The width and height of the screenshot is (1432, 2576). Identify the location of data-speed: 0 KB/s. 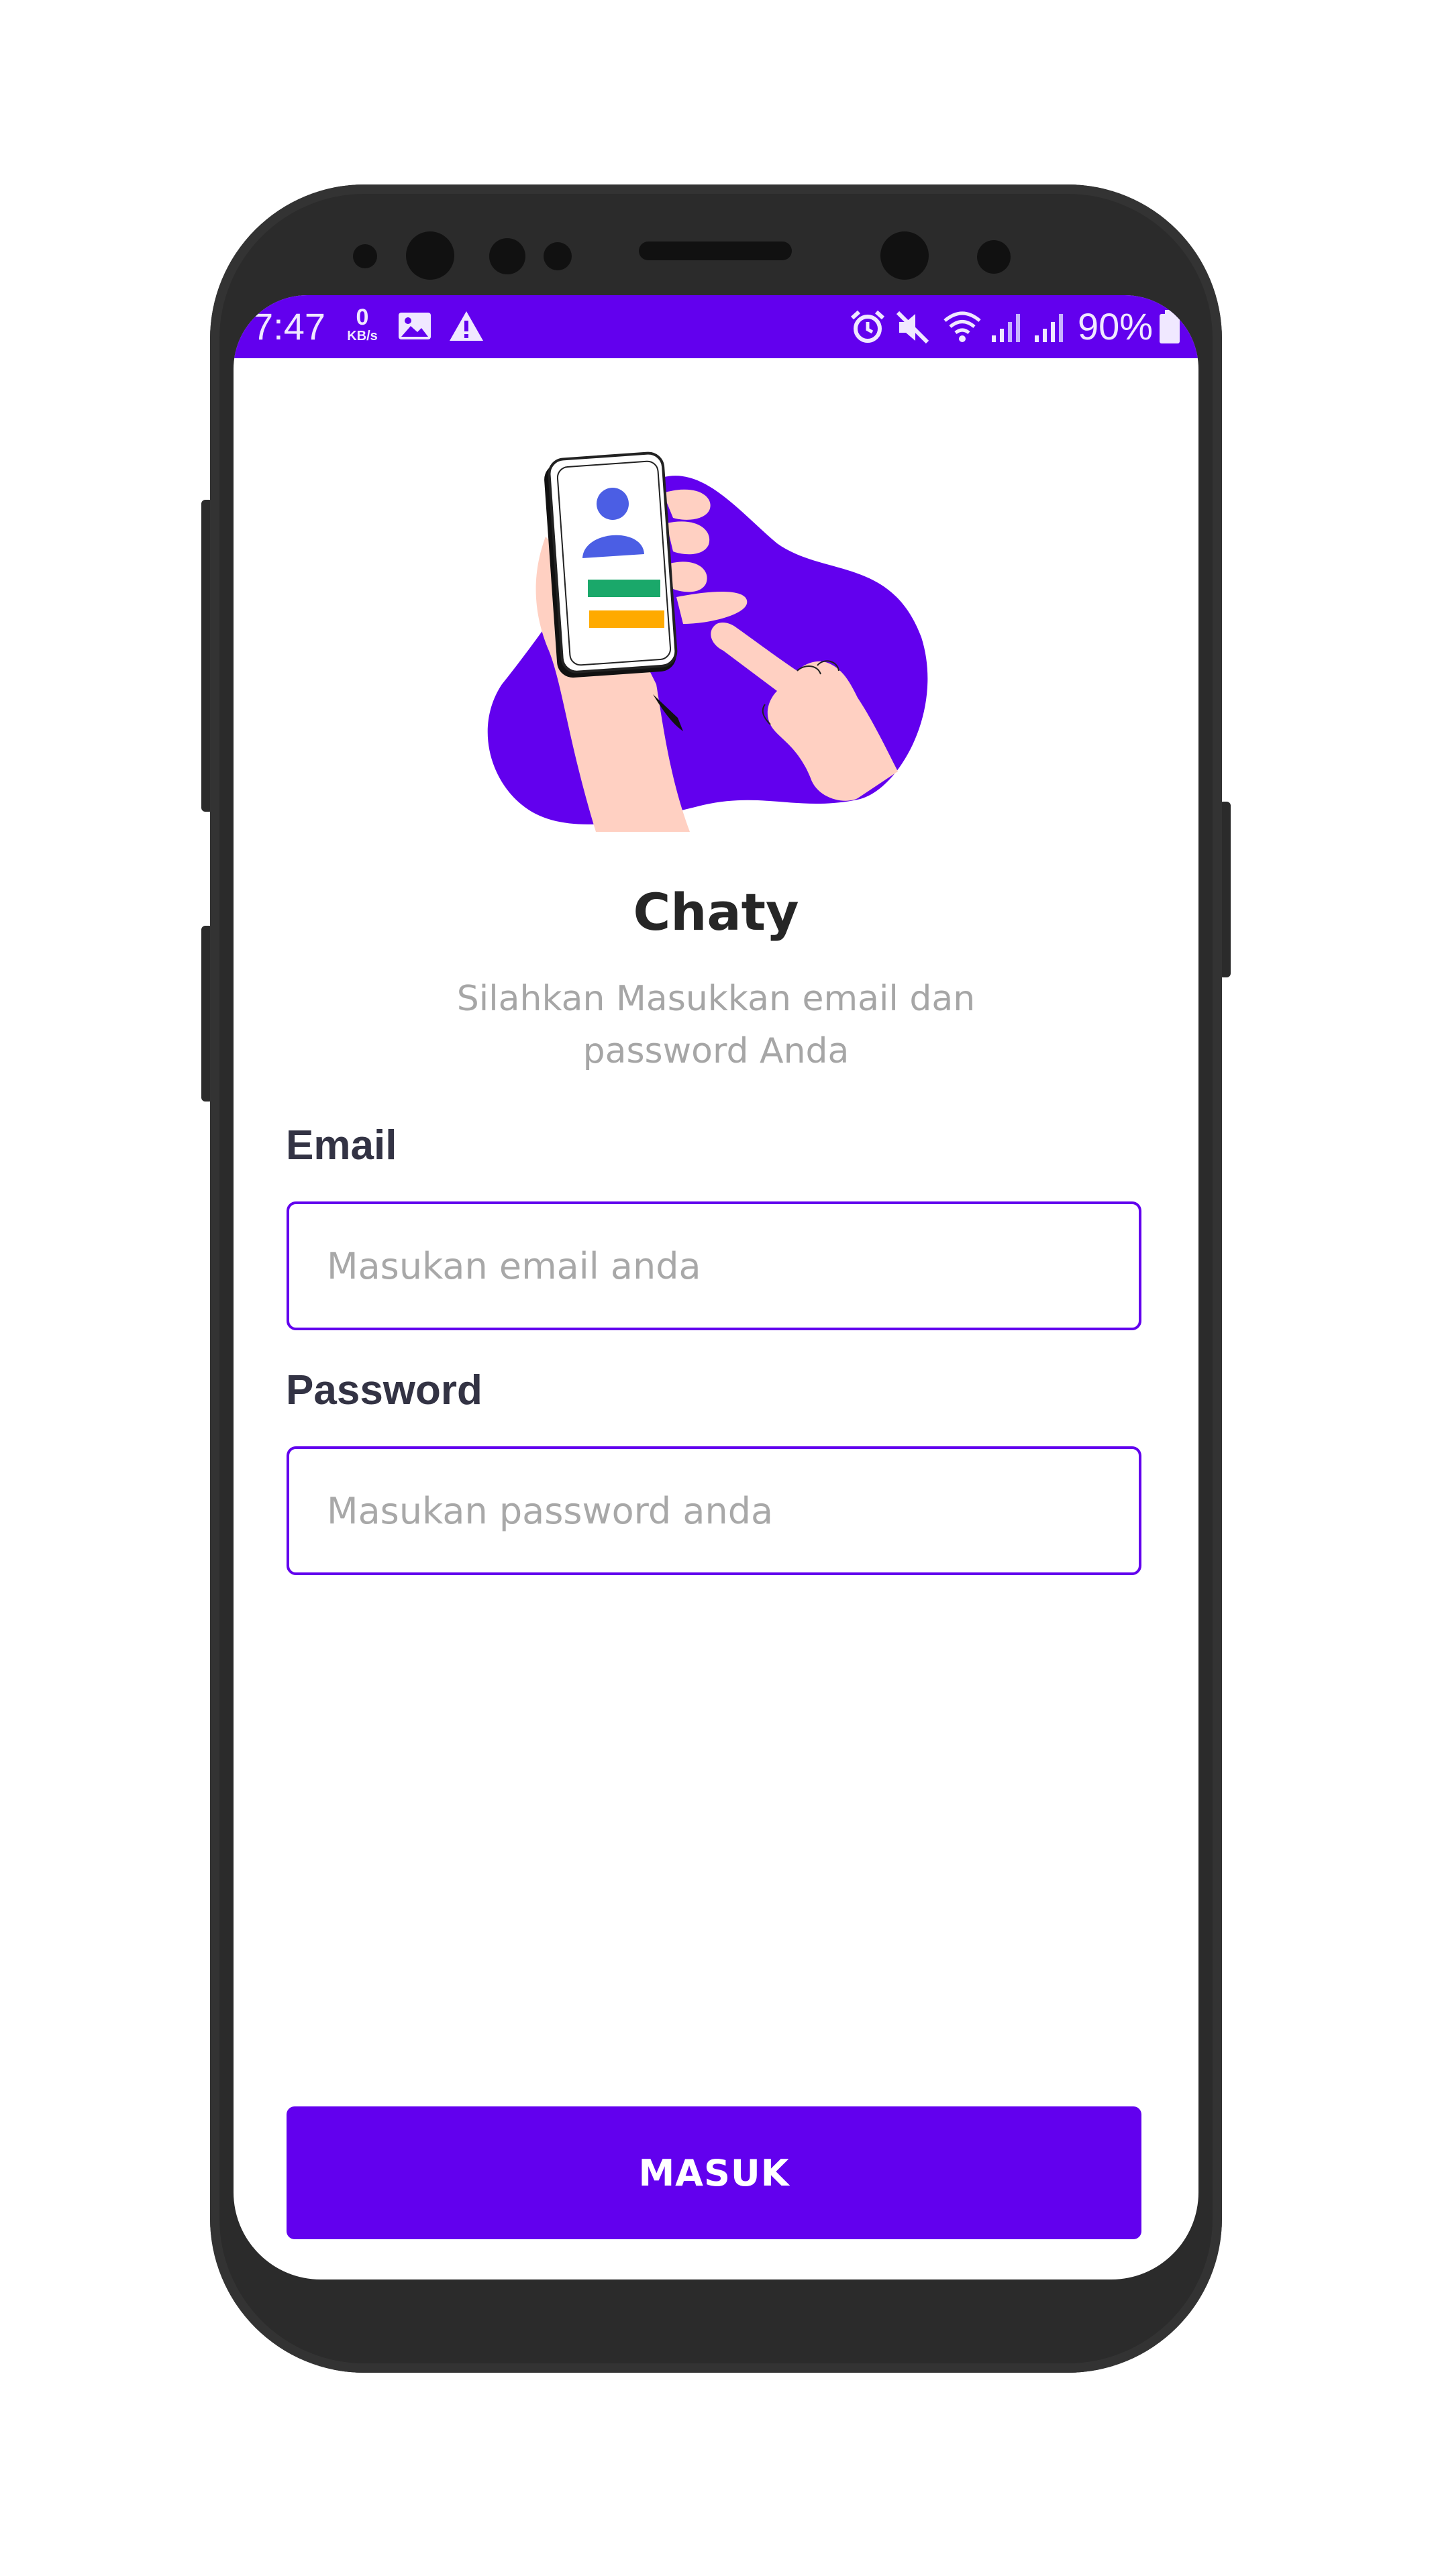
(362, 324).